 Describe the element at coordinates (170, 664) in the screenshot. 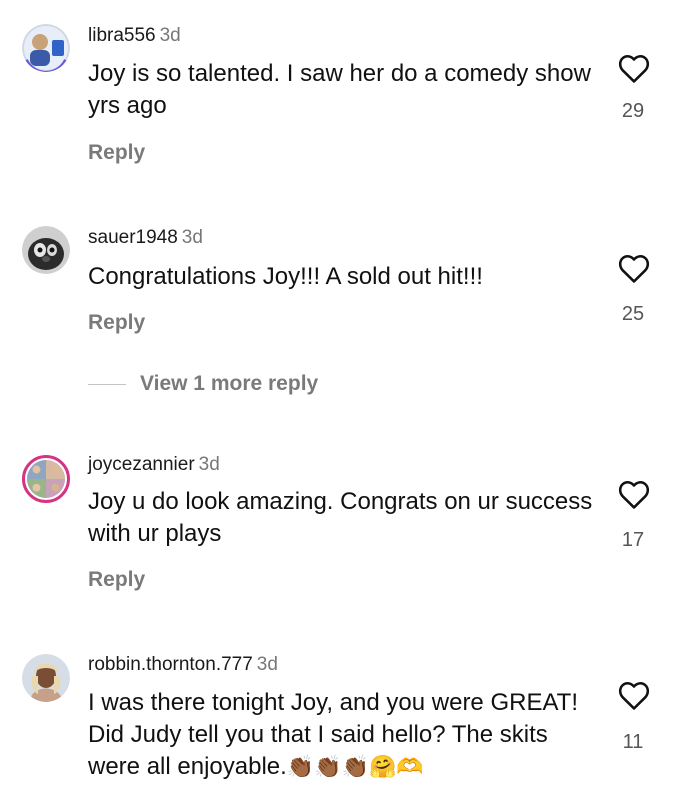

I see `username: robbin.thornton.777` at that location.